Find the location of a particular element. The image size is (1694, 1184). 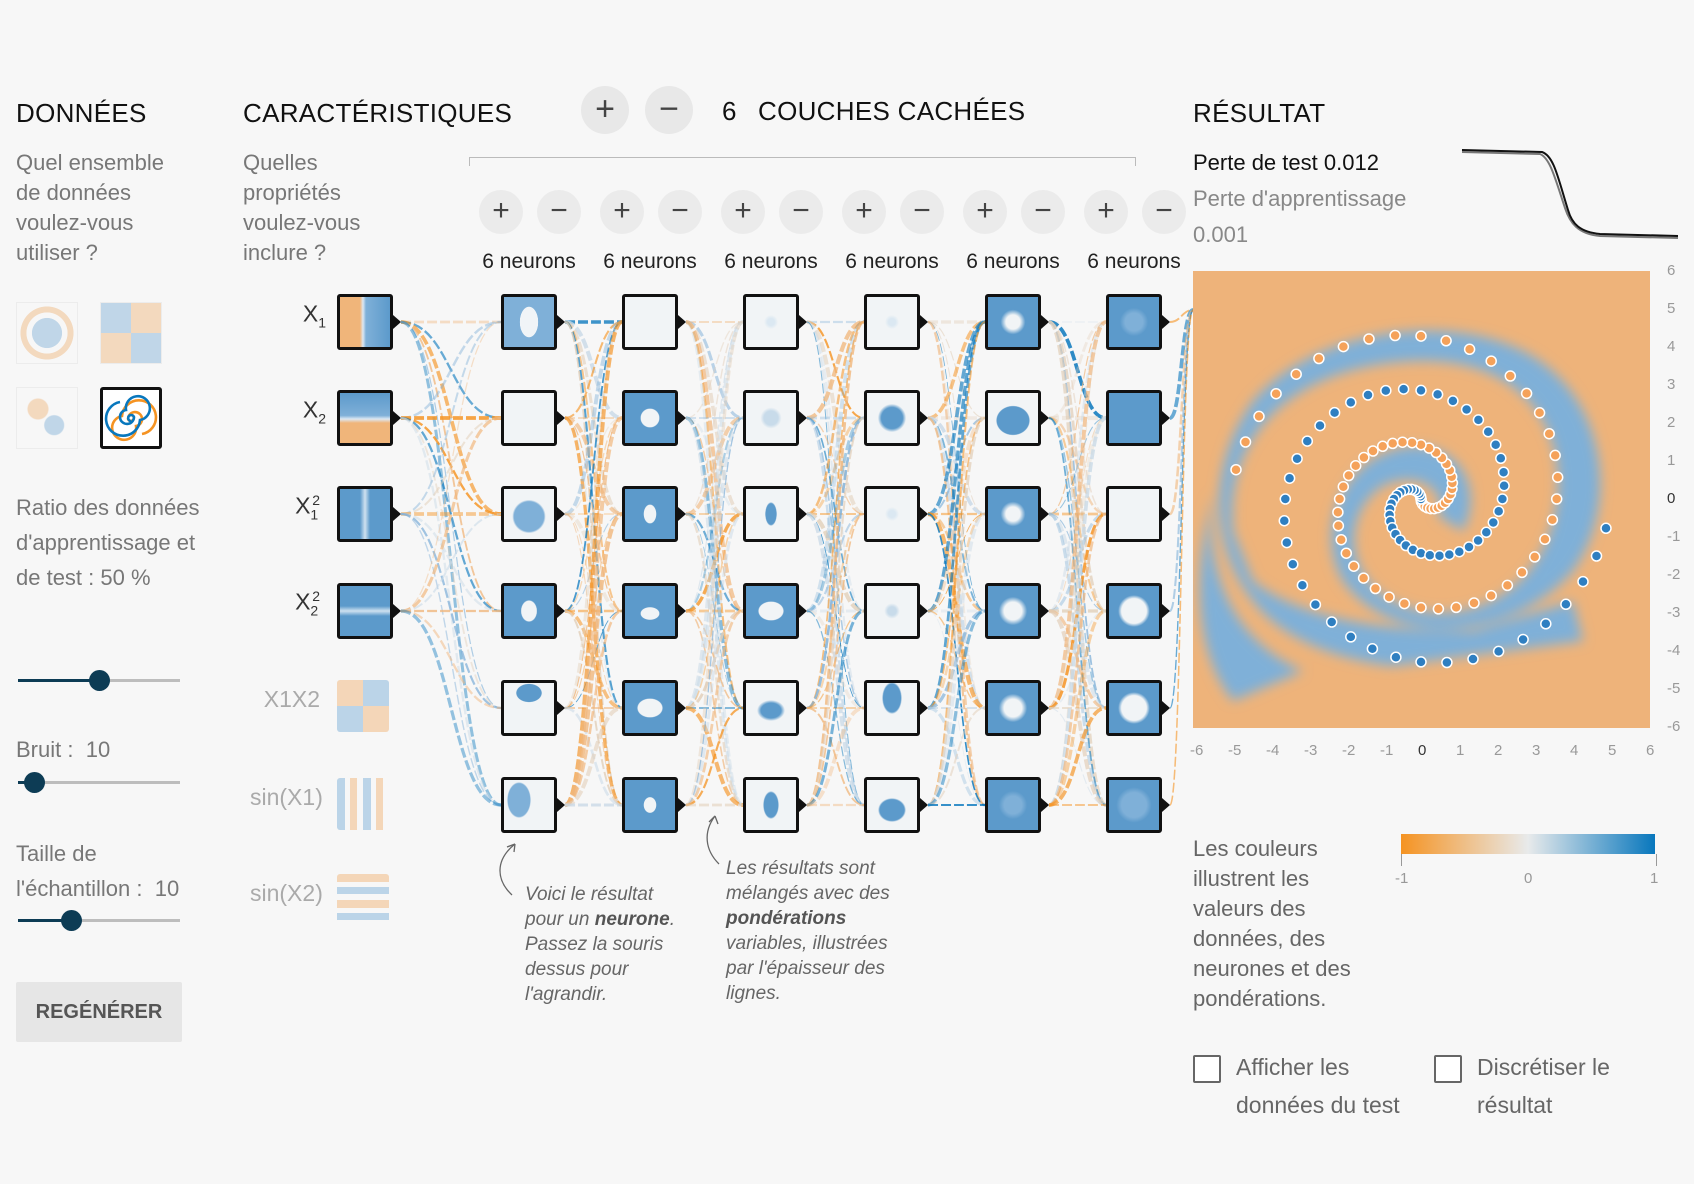

y-axis-tick: 0 is located at coordinates (1671, 498).